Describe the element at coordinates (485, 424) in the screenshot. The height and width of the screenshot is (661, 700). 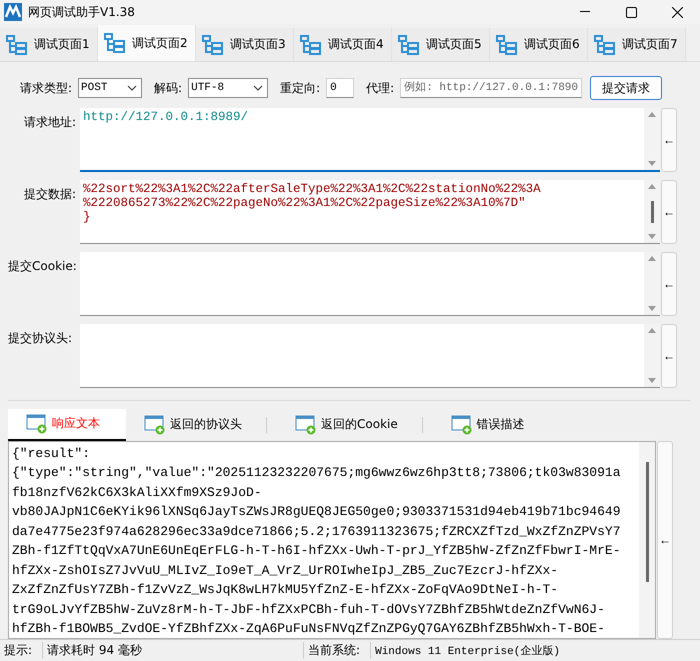
I see `result-tab: 错误描述` at that location.